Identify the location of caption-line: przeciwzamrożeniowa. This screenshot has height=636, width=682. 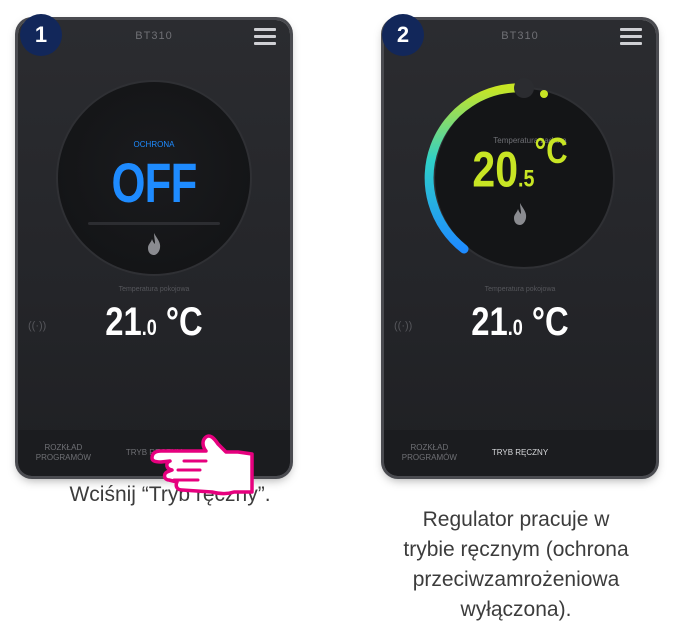
(516, 579).